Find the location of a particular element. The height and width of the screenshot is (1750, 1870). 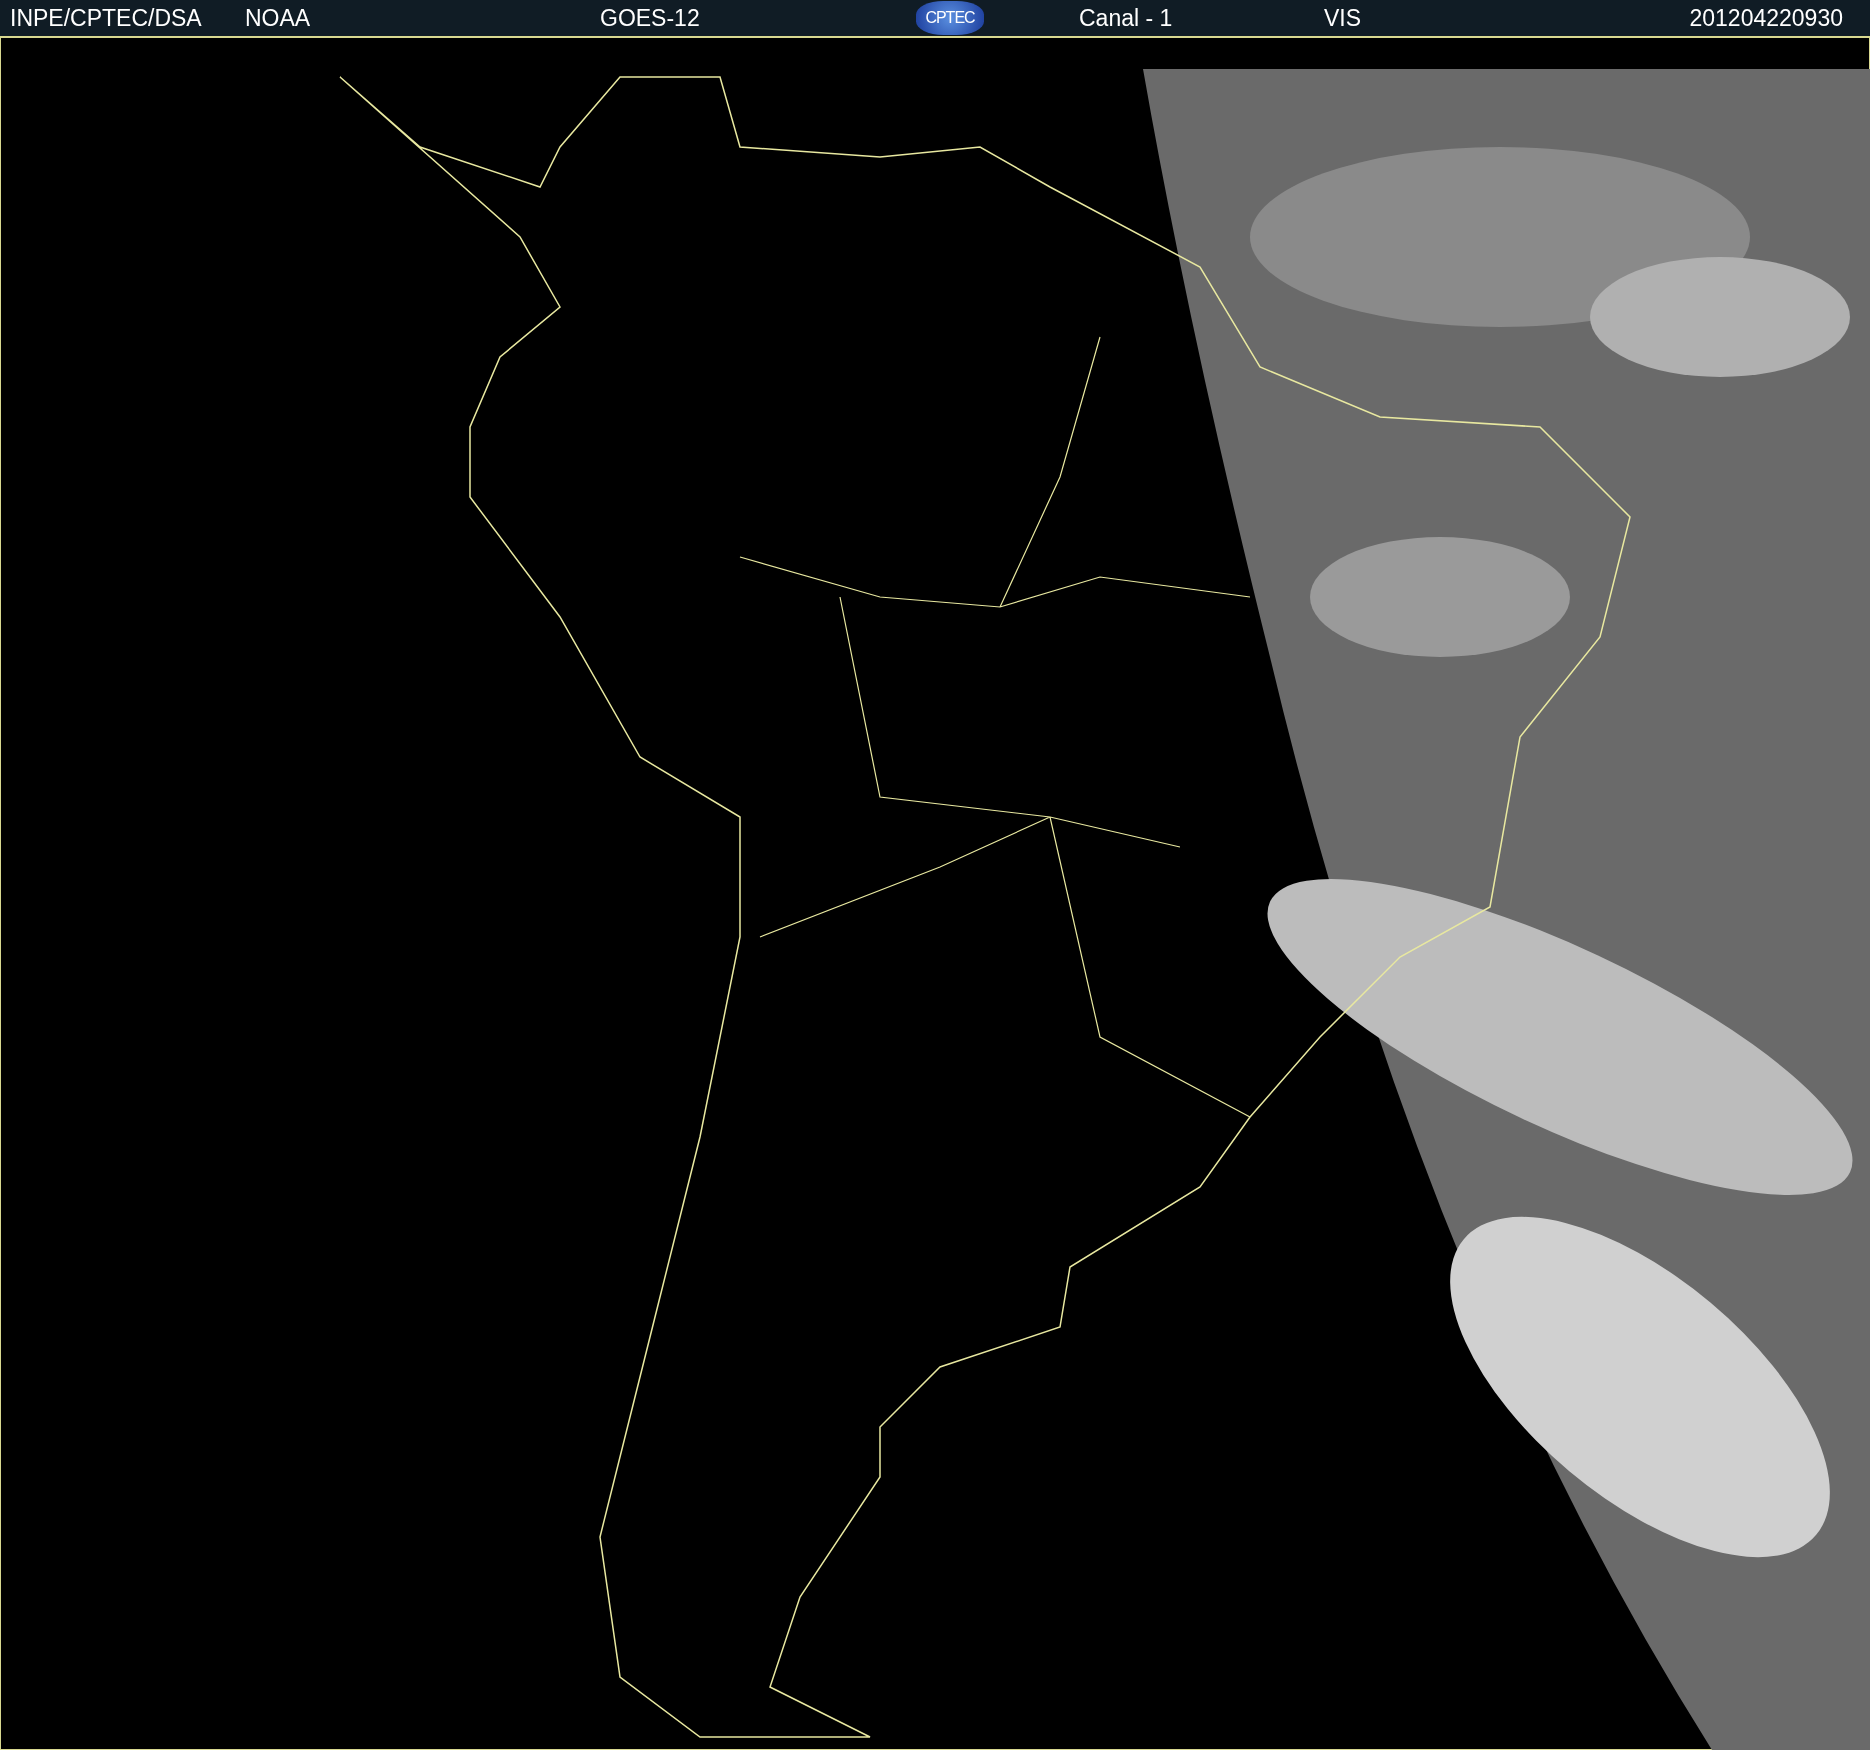

band-label: VIS is located at coordinates (1343, 18).